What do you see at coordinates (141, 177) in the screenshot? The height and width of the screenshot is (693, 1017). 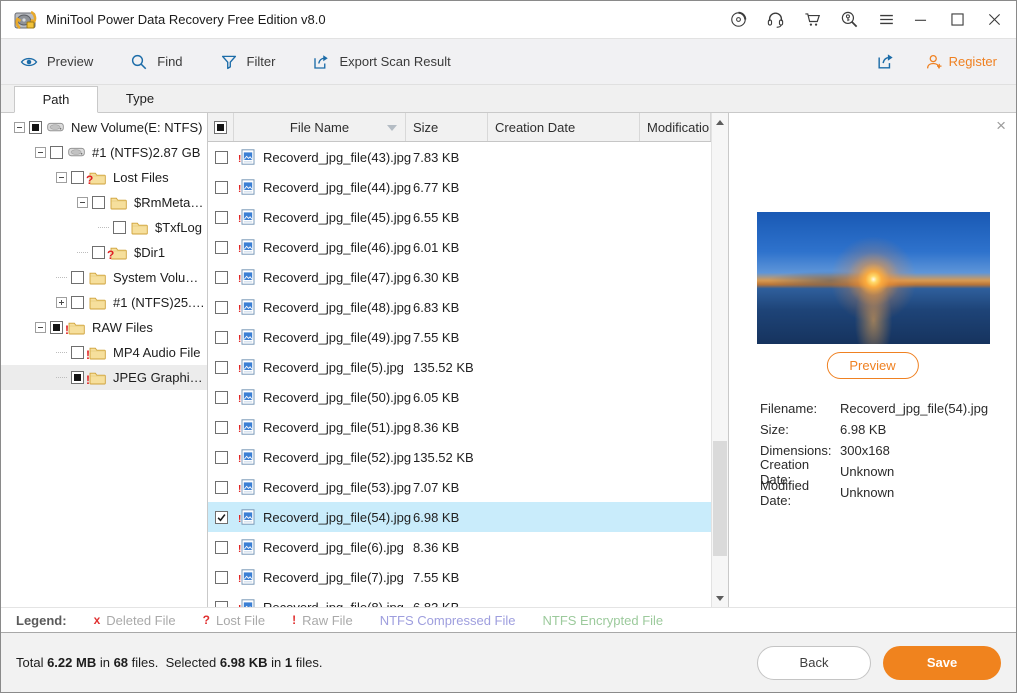 I see `tree-item-label: Lost Files` at bounding box center [141, 177].